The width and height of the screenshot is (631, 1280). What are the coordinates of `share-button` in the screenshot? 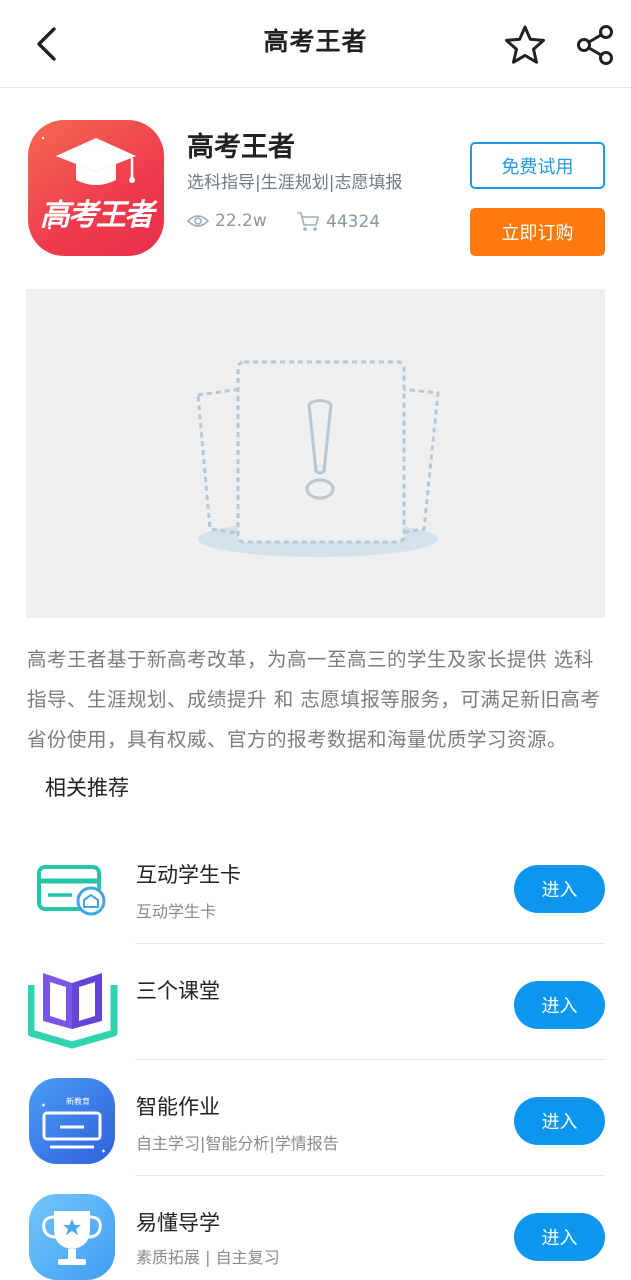 It's located at (595, 45).